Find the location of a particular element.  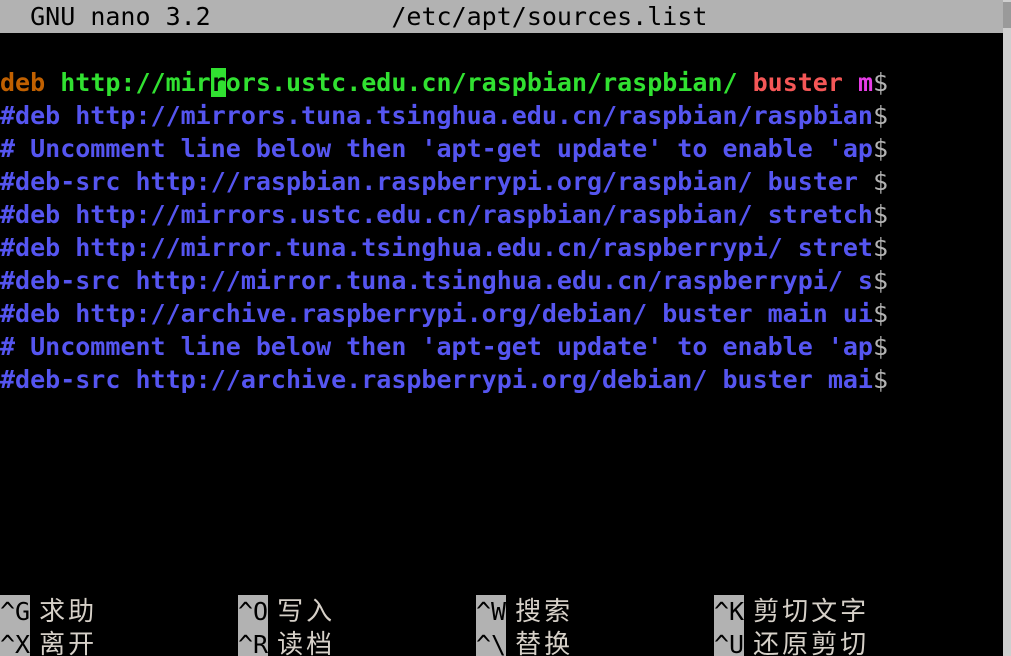

editor-text-segment: deb is located at coordinates (30, 82).